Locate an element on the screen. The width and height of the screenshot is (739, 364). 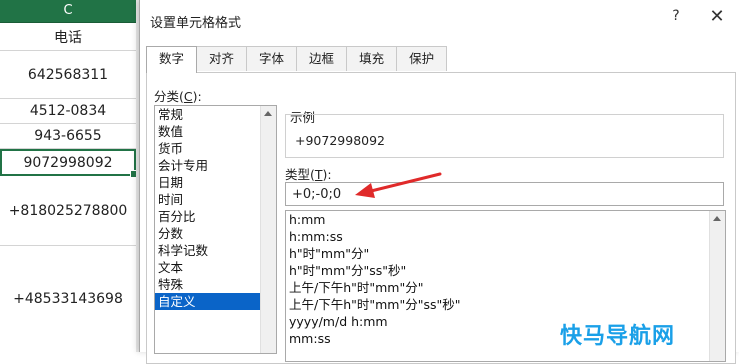
type-label-end: ): is located at coordinates (327, 174).